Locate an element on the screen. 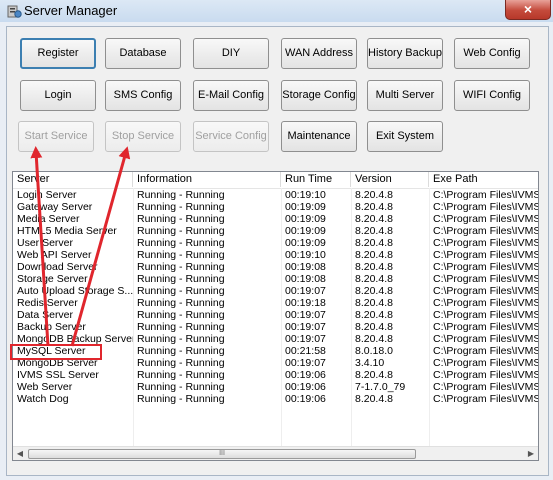  start-service-button: Start Service is located at coordinates (56, 136).